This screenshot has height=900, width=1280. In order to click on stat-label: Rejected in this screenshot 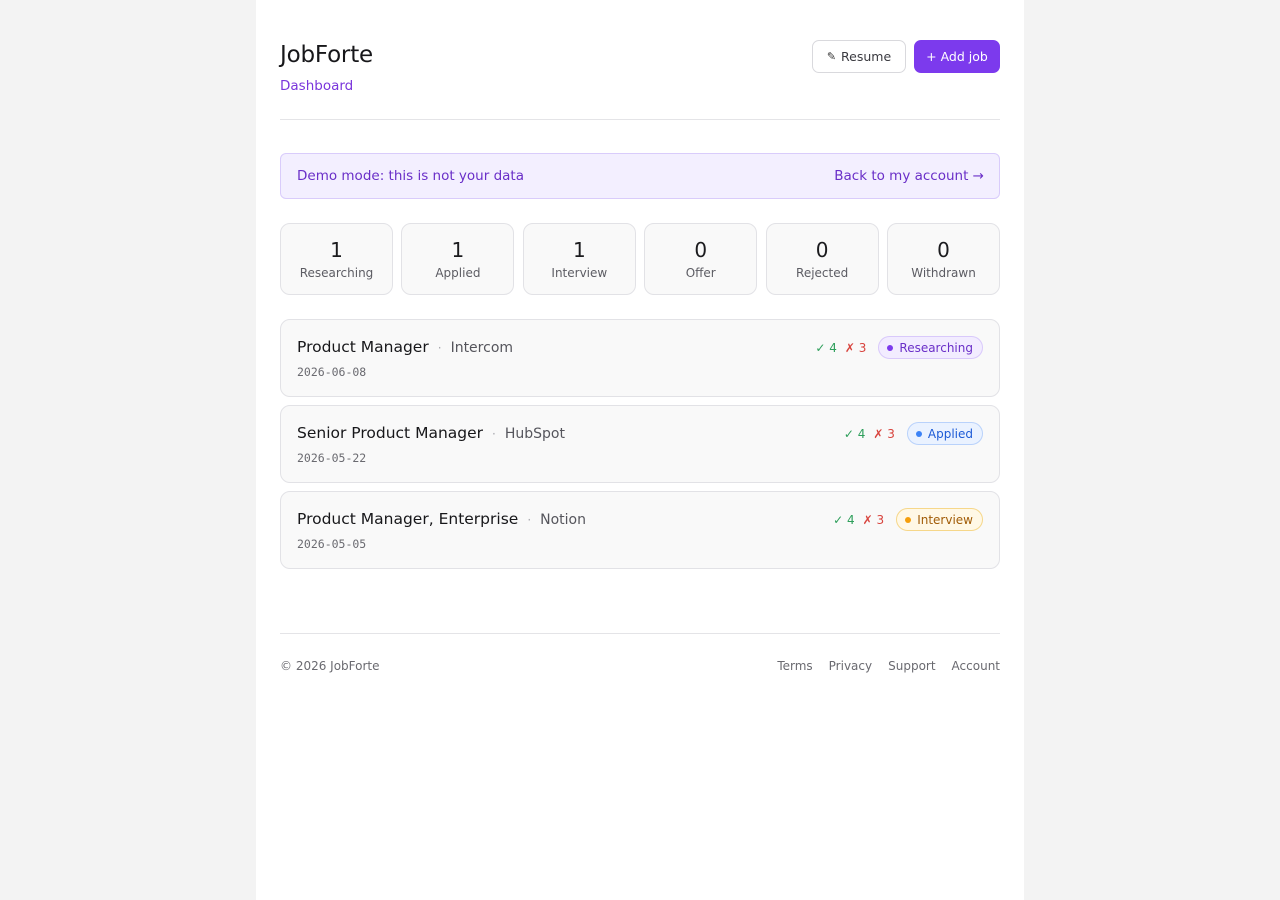, I will do `click(822, 273)`.